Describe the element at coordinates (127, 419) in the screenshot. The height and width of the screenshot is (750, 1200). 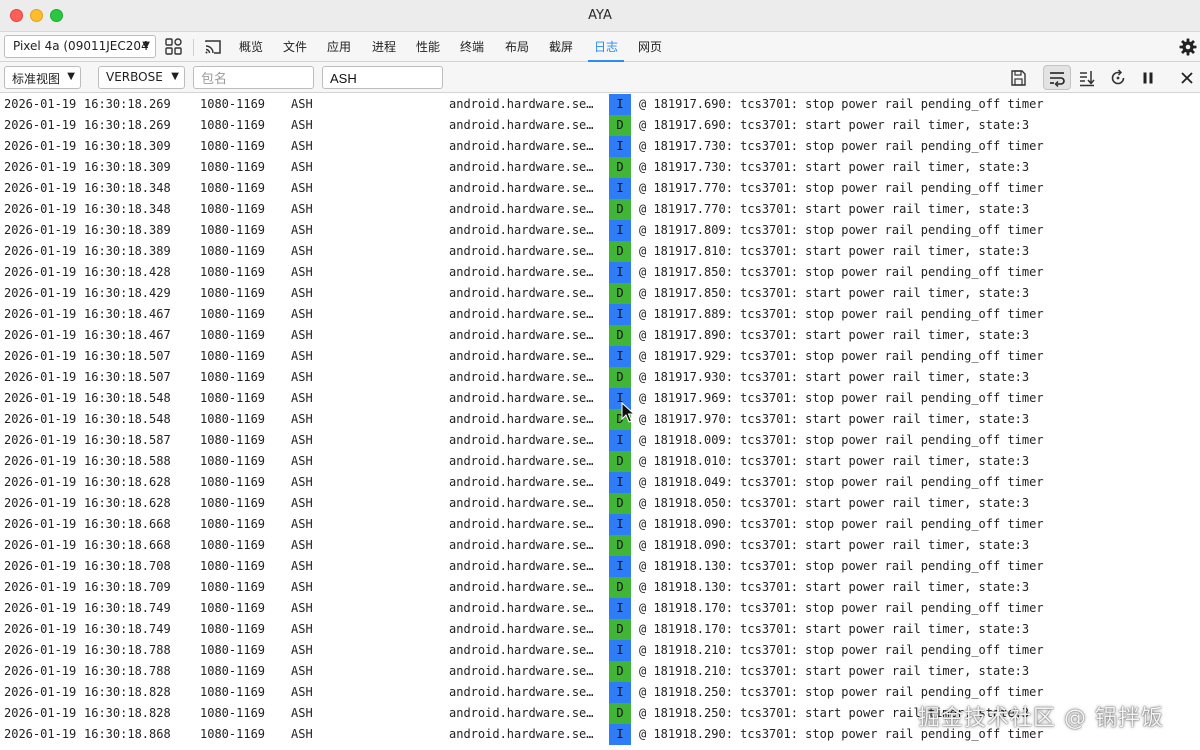
I see `log-time: 16:30:18.548` at that location.